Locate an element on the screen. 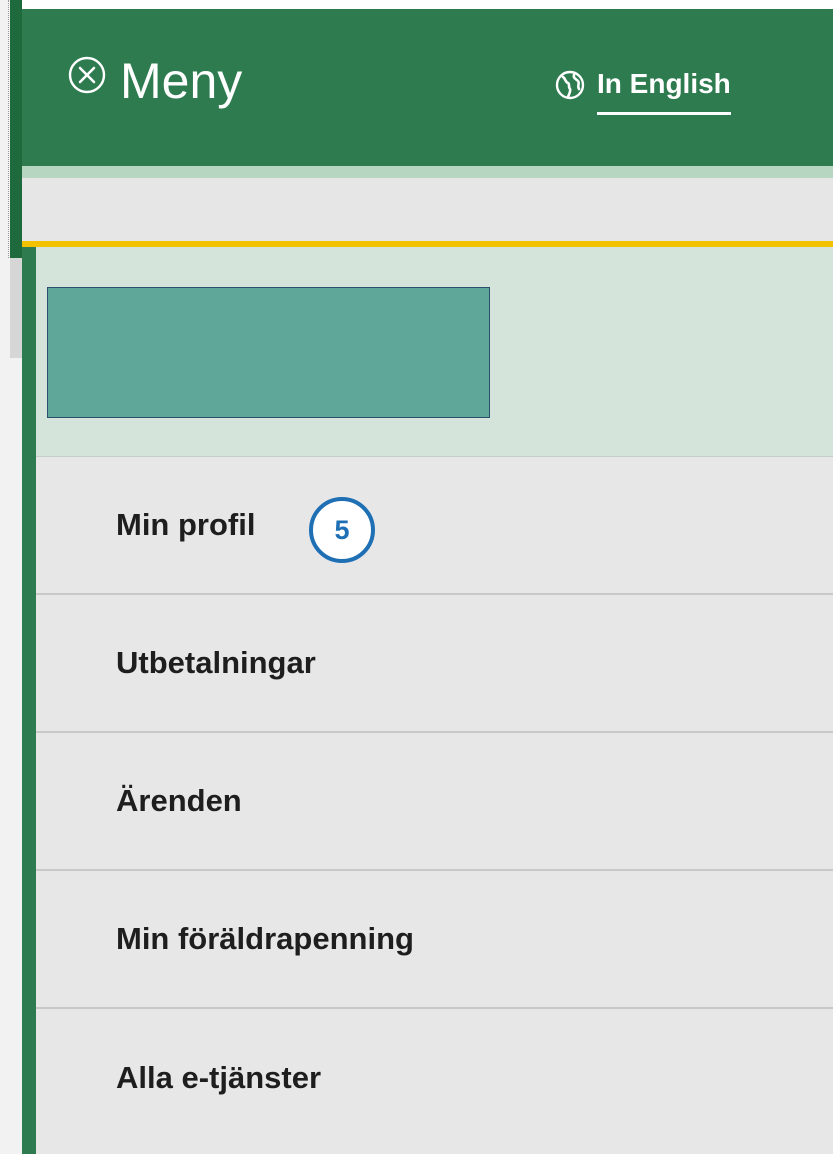  globe-icon is located at coordinates (570, 85).